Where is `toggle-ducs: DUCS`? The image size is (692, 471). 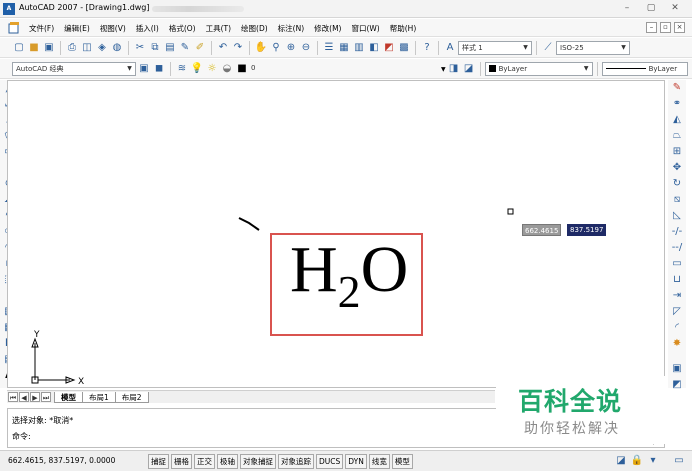 toggle-ducs: DUCS is located at coordinates (330, 461).